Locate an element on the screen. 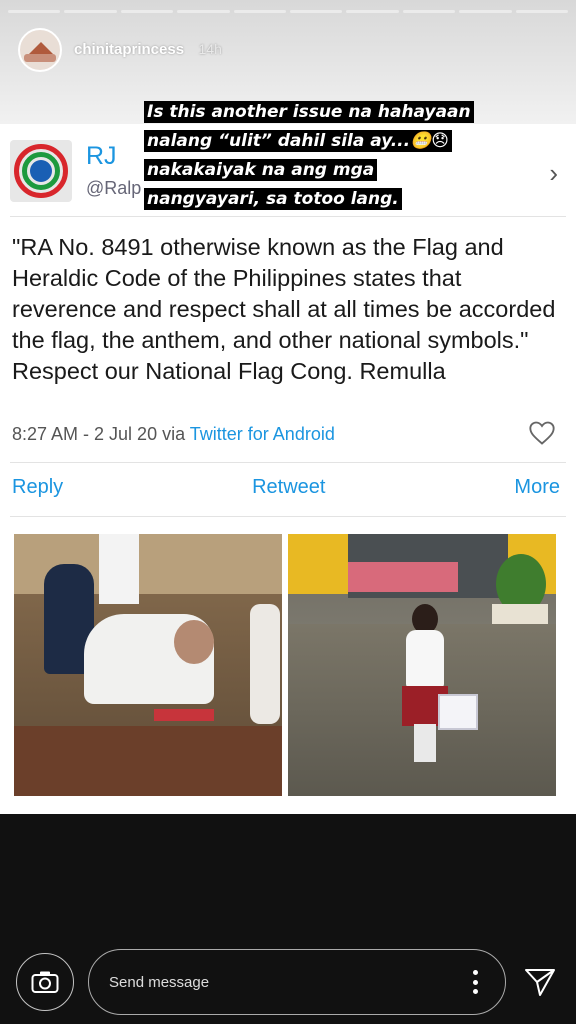 This screenshot has height=1024, width=576. more-link: More is located at coordinates (537, 487).